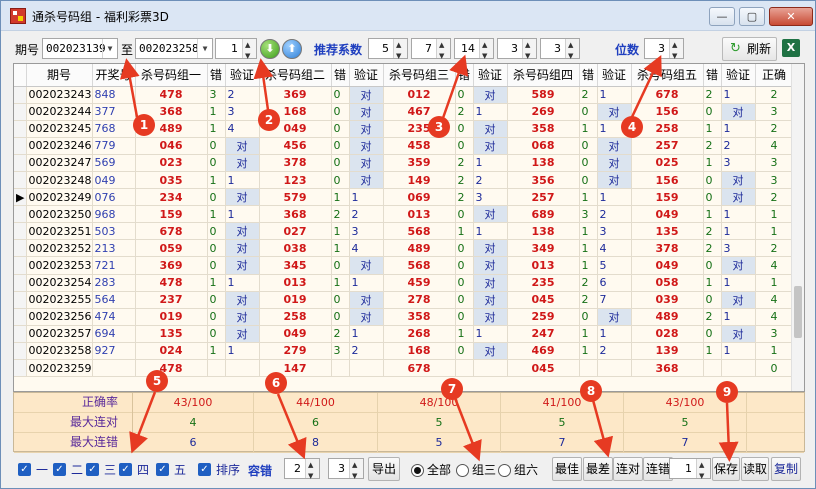  What do you see at coordinates (419, 231) in the screenshot?
I see `kill-group-cell: 568` at bounding box center [419, 231].